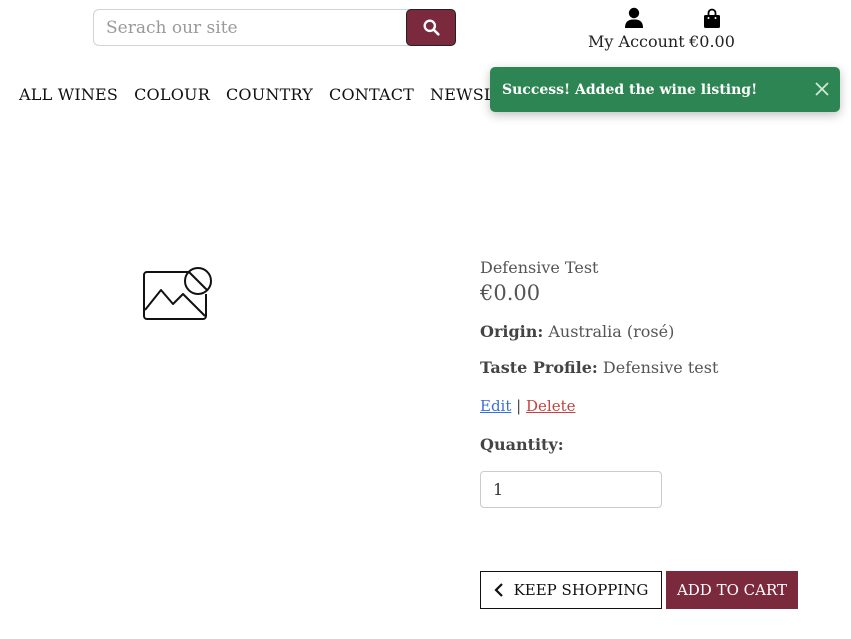  I want to click on keep-shopping-button: KEEP SHOPPING, so click(571, 590).